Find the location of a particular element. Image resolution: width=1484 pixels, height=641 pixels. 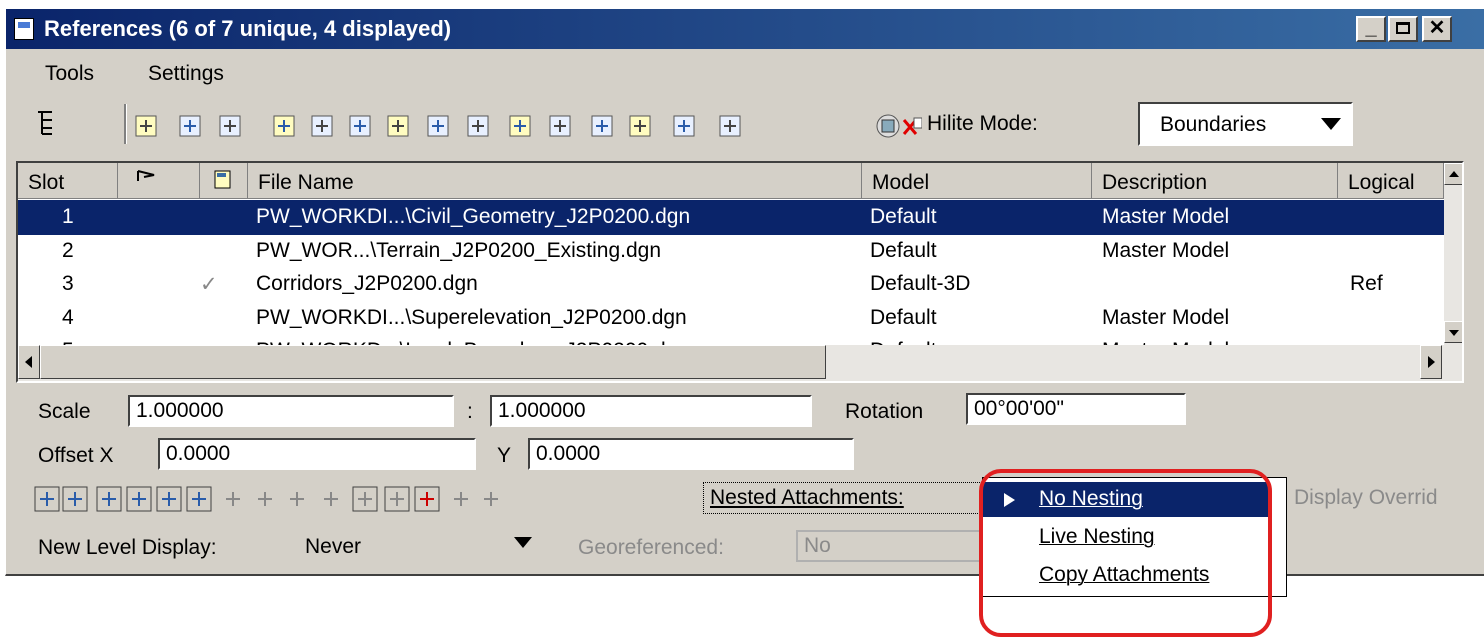

arrow-up-icon is located at coordinates (1454, 174).